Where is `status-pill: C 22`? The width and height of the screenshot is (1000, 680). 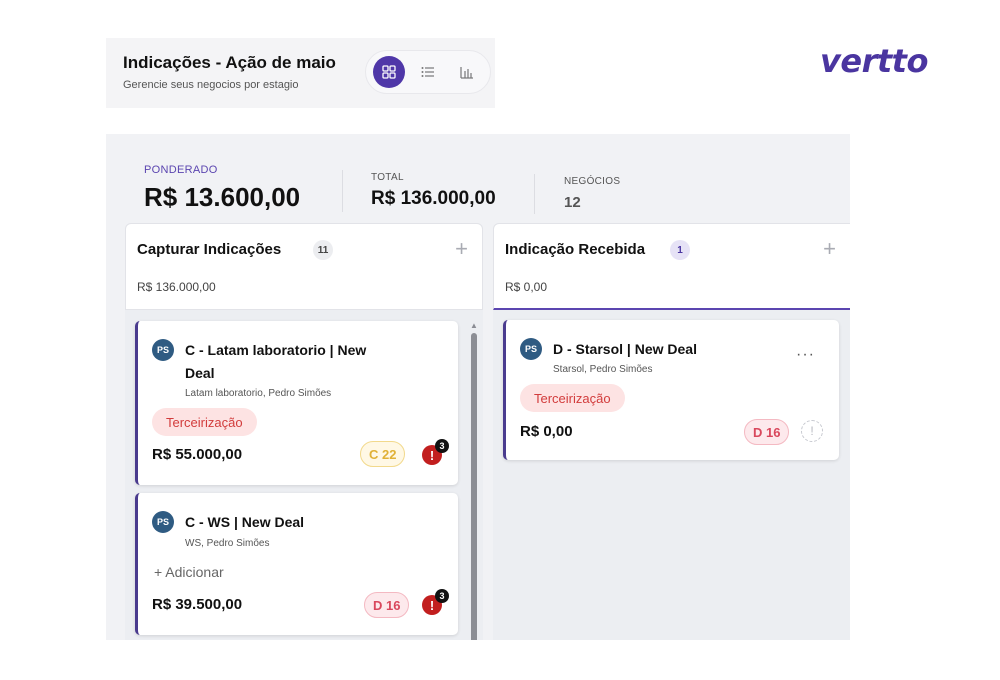
status-pill: C 22 is located at coordinates (383, 454).